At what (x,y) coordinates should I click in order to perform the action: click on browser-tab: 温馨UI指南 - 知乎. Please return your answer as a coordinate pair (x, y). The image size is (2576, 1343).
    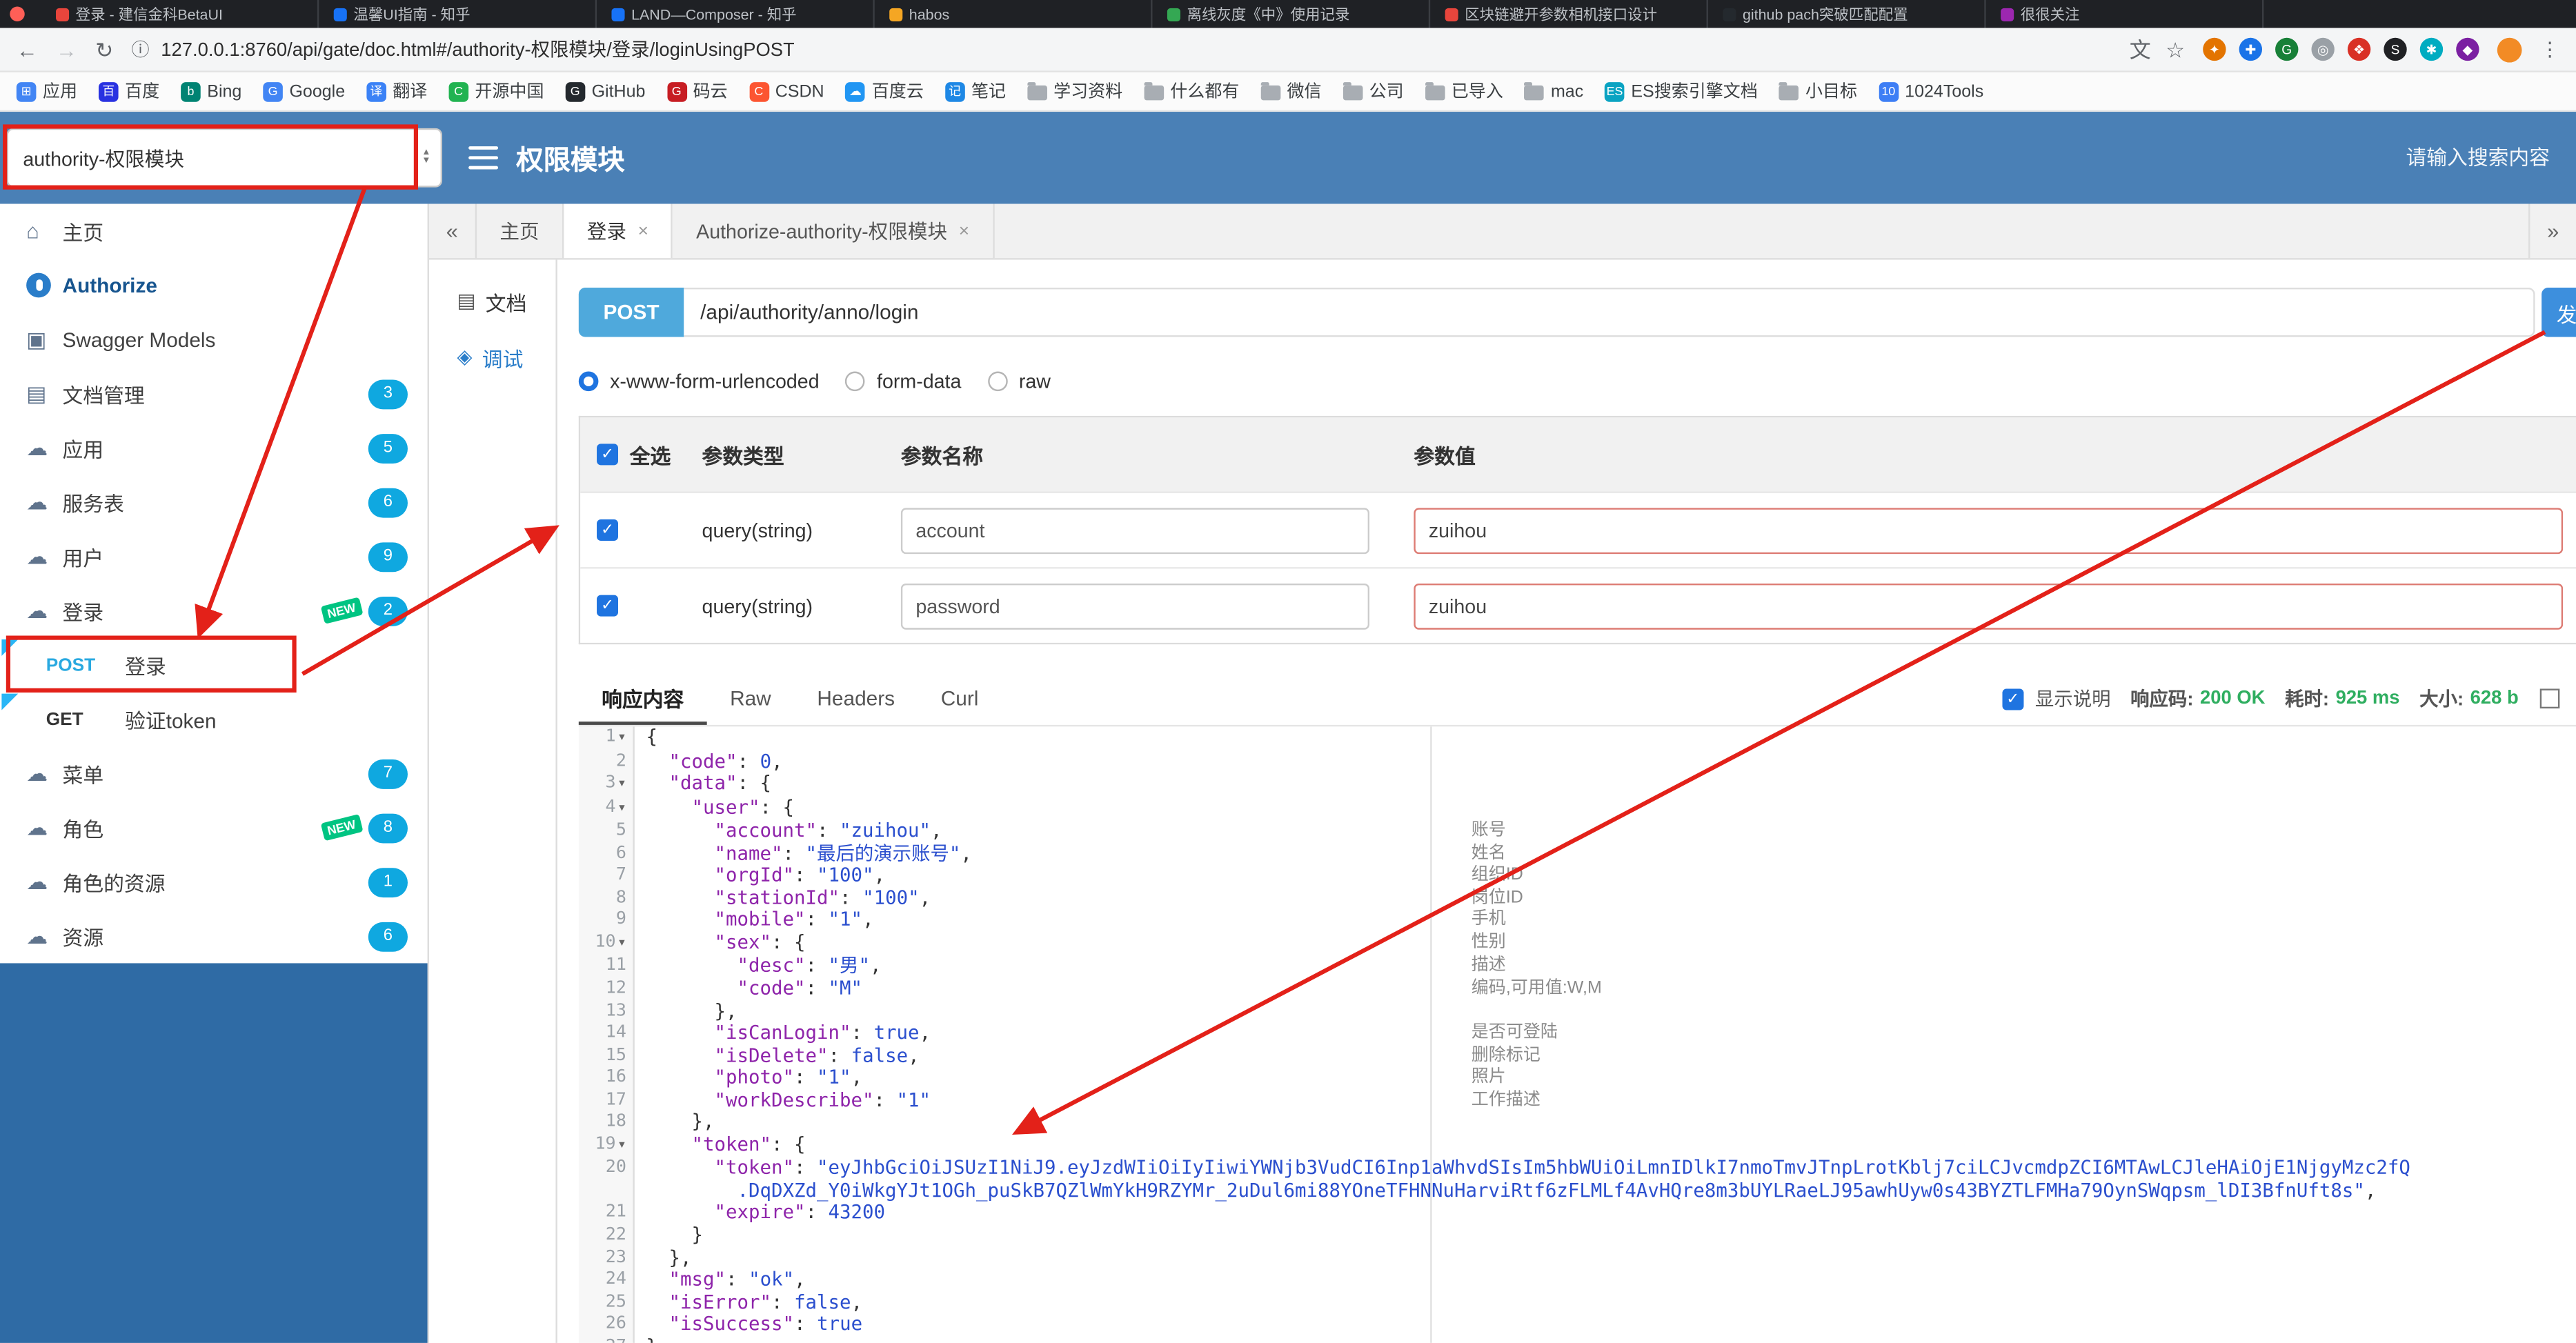
    Looking at the image, I should click on (458, 14).